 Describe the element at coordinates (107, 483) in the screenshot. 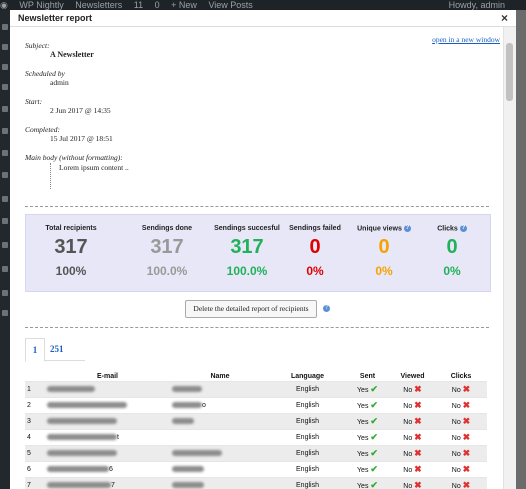

I see `email-cell: 7` at that location.